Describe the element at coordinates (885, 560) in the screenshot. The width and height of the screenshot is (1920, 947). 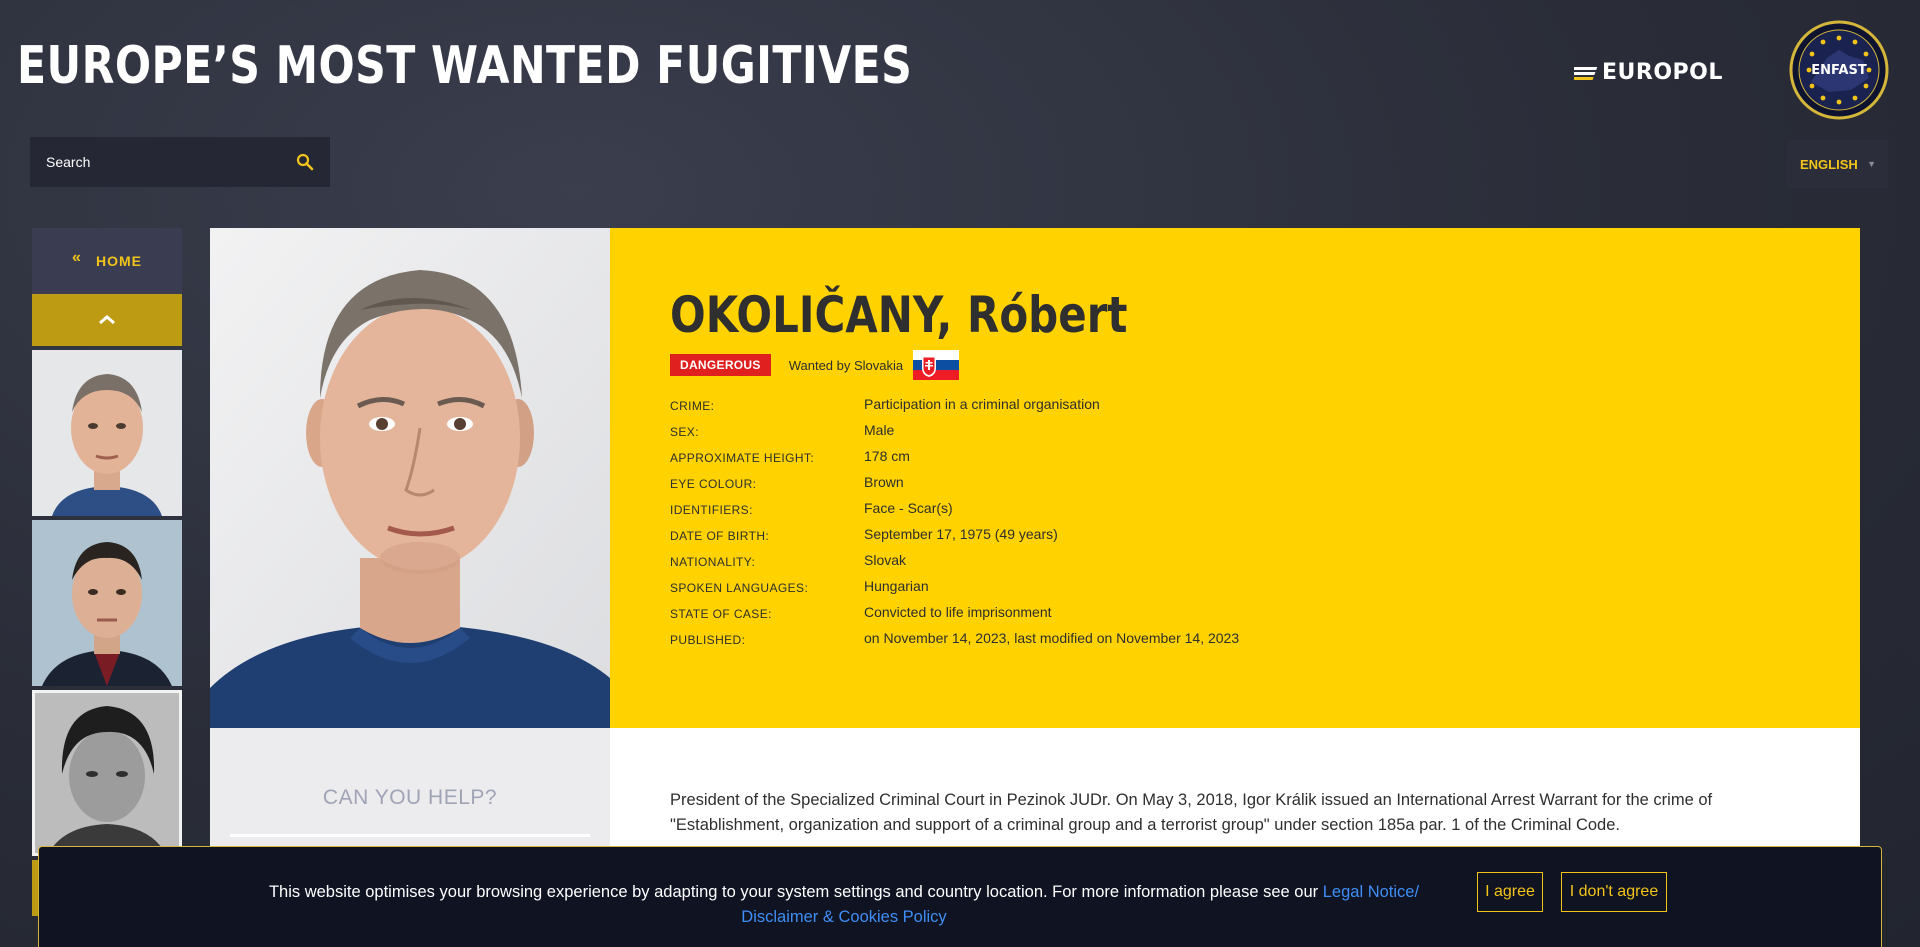
I see `detail-value: Slovak` at that location.